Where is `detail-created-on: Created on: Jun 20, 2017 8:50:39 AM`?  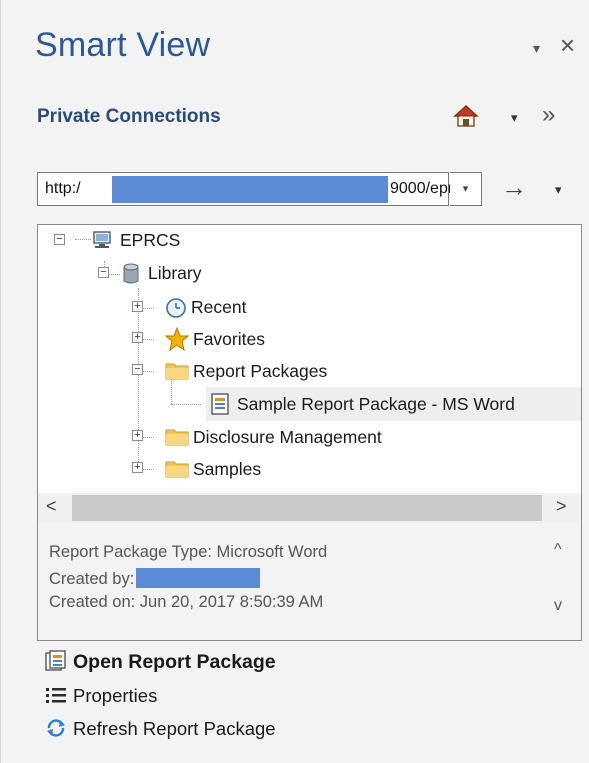 detail-created-on: Created on: Jun 20, 2017 8:50:39 AM is located at coordinates (186, 602).